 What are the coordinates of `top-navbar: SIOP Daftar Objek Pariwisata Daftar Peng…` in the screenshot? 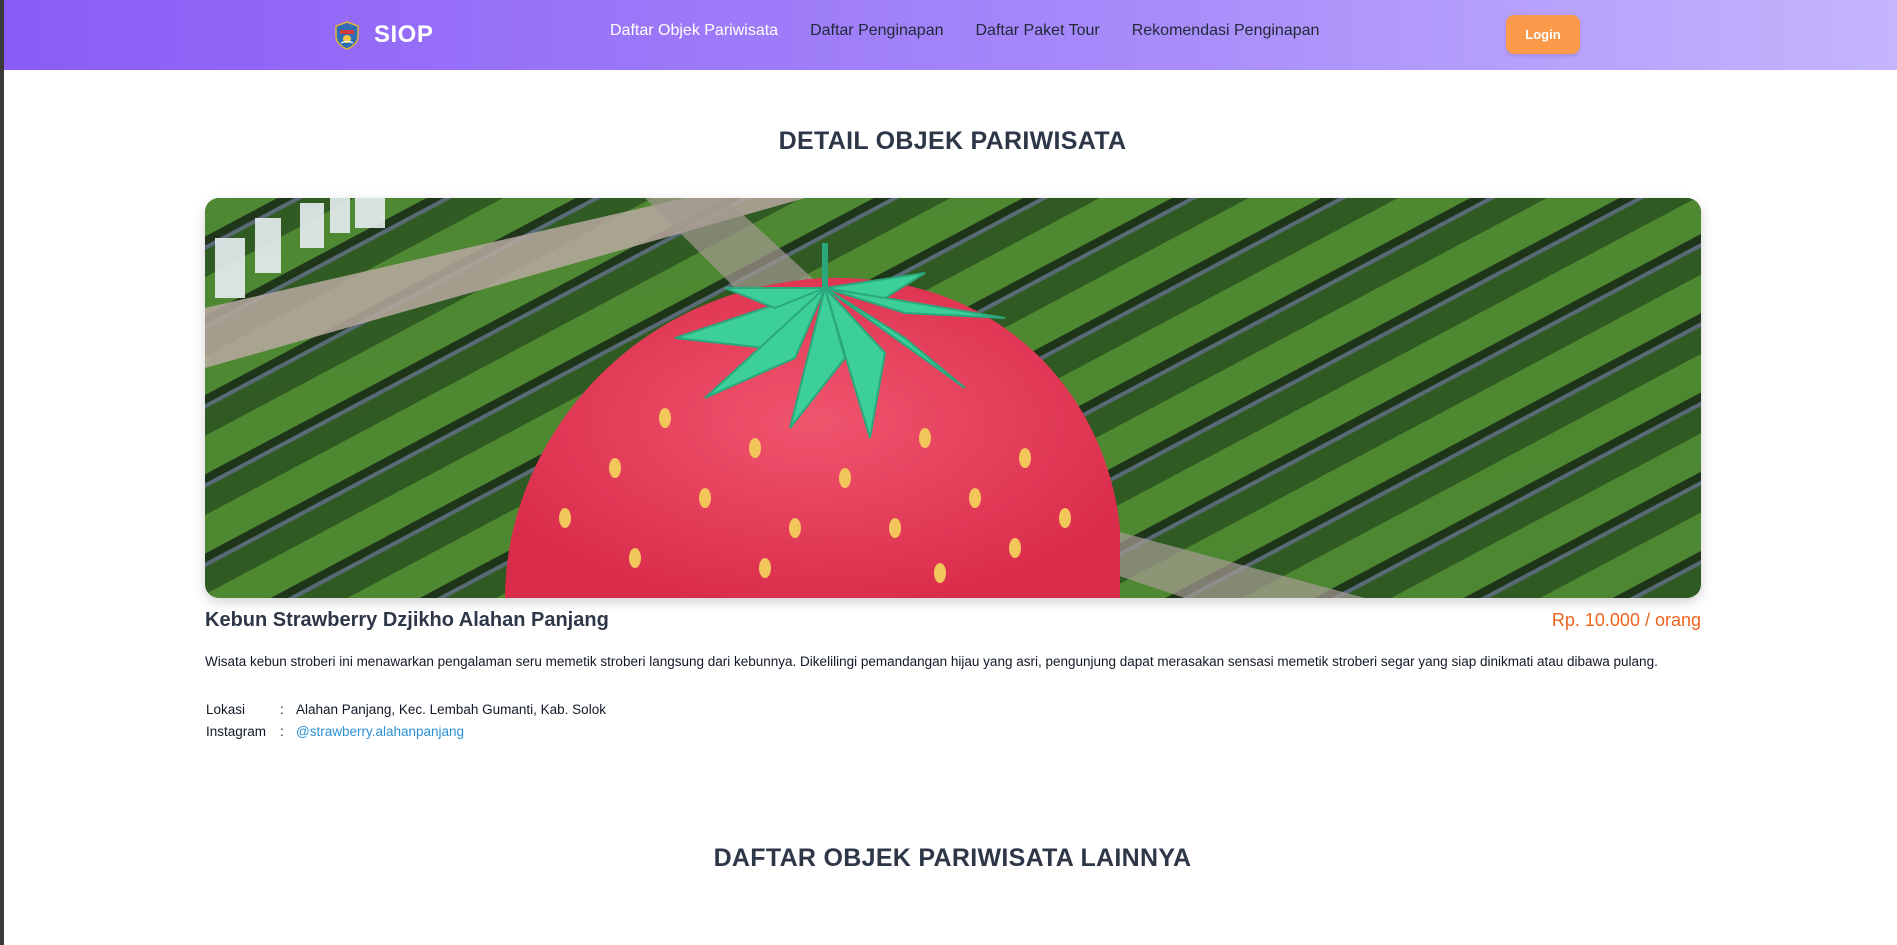 It's located at (950, 35).